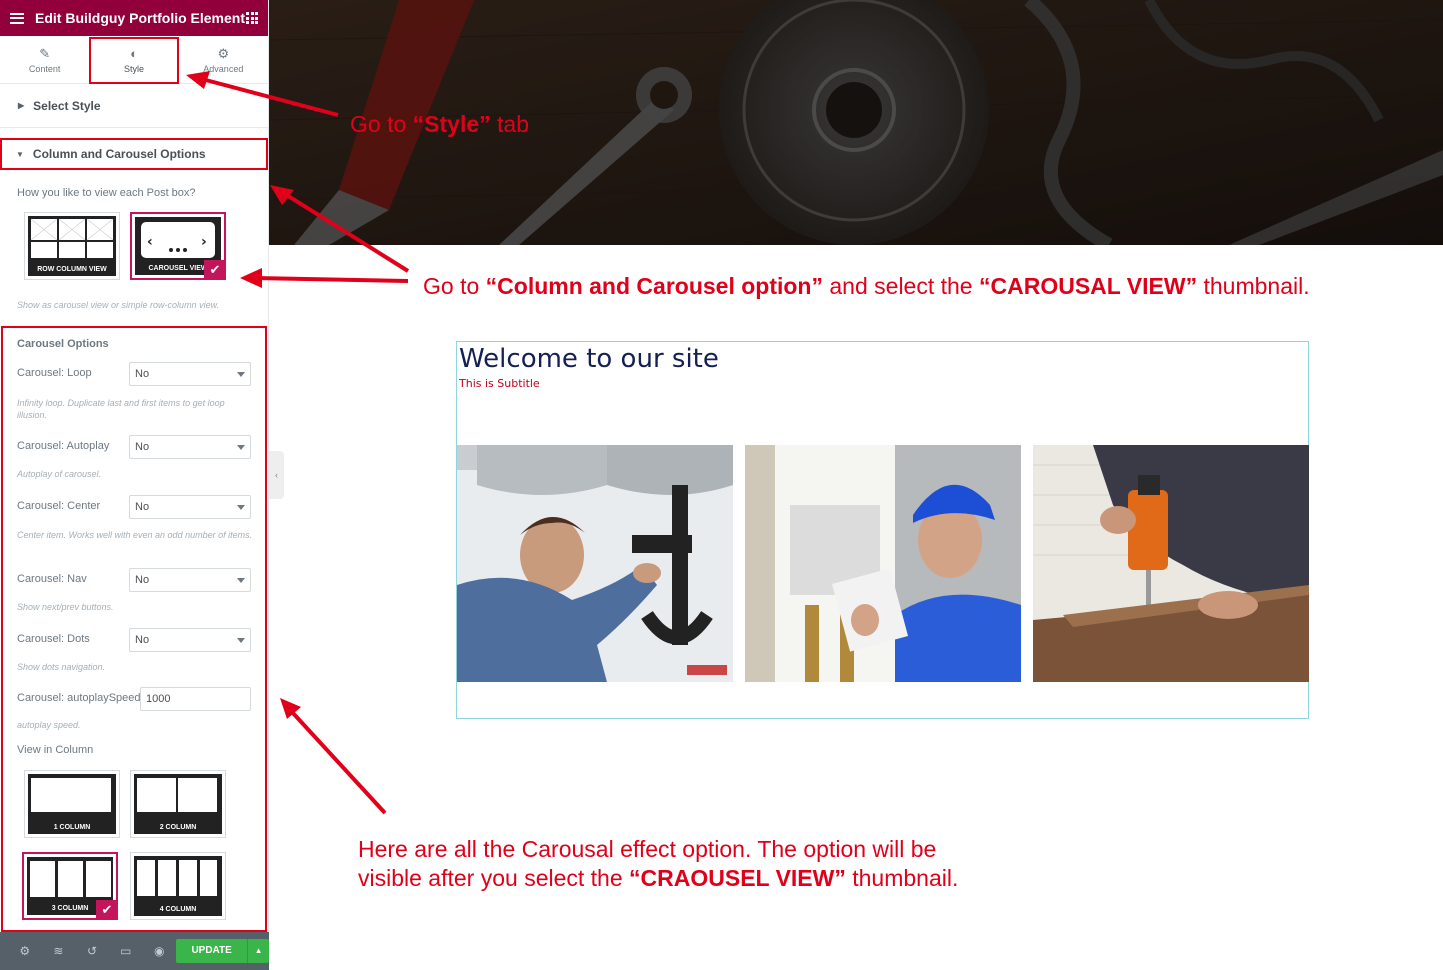 Image resolution: width=1443 pixels, height=970 pixels. Describe the element at coordinates (1088, 286) in the screenshot. I see `annotation-column-bold2: “CAROUSAL VIEW”` at that location.